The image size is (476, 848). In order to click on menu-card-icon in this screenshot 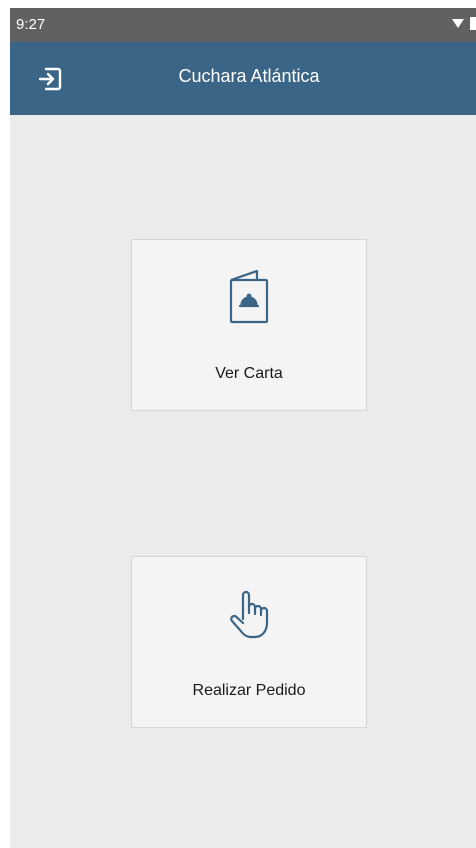, I will do `click(249, 296)`.